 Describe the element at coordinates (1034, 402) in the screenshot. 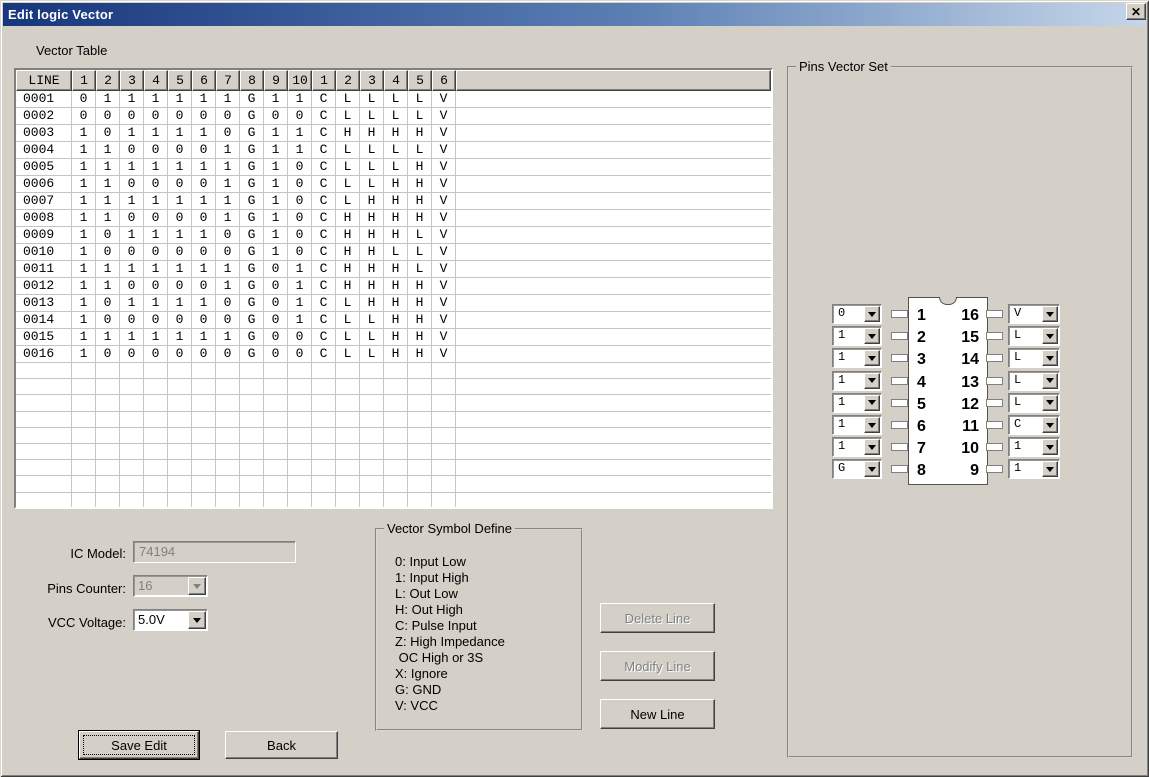

I see `pin-12-select: L` at that location.